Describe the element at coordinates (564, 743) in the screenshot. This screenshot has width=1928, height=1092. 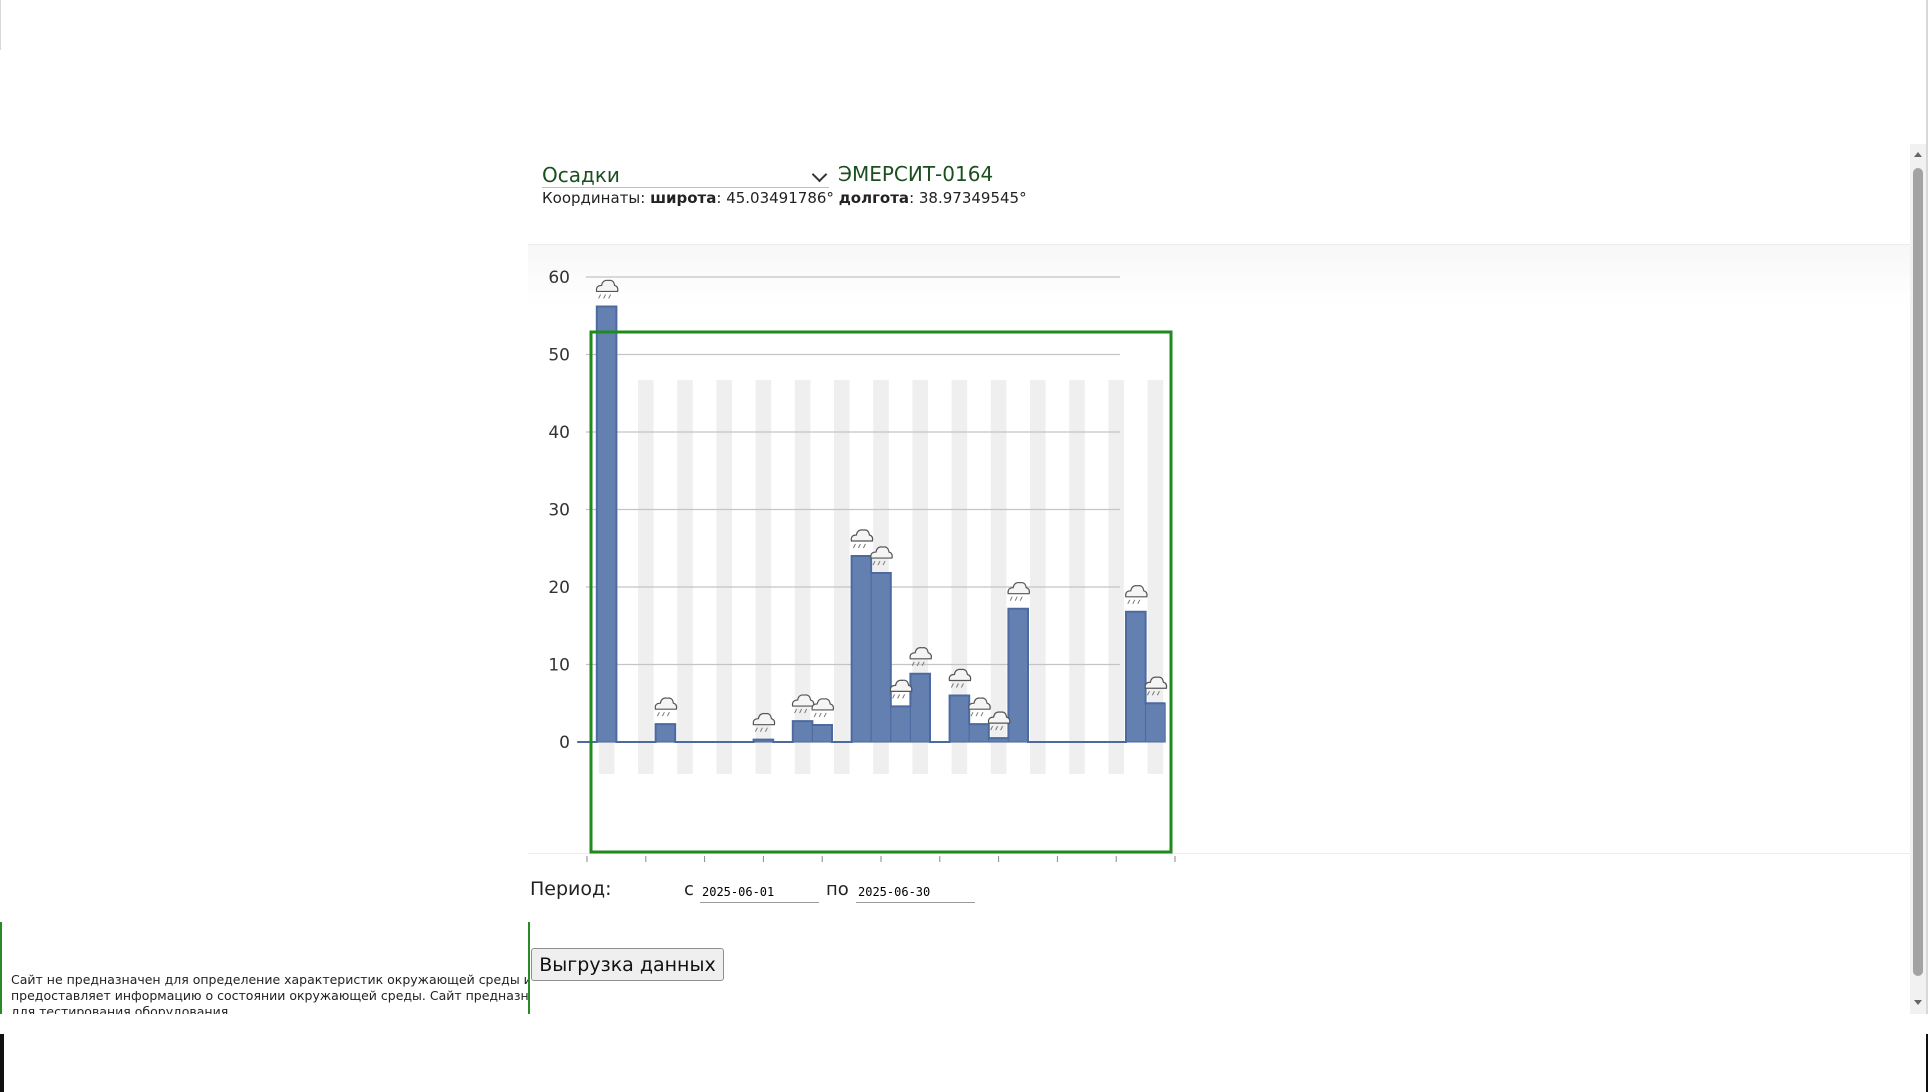
I see `y-tick-label: 0` at that location.